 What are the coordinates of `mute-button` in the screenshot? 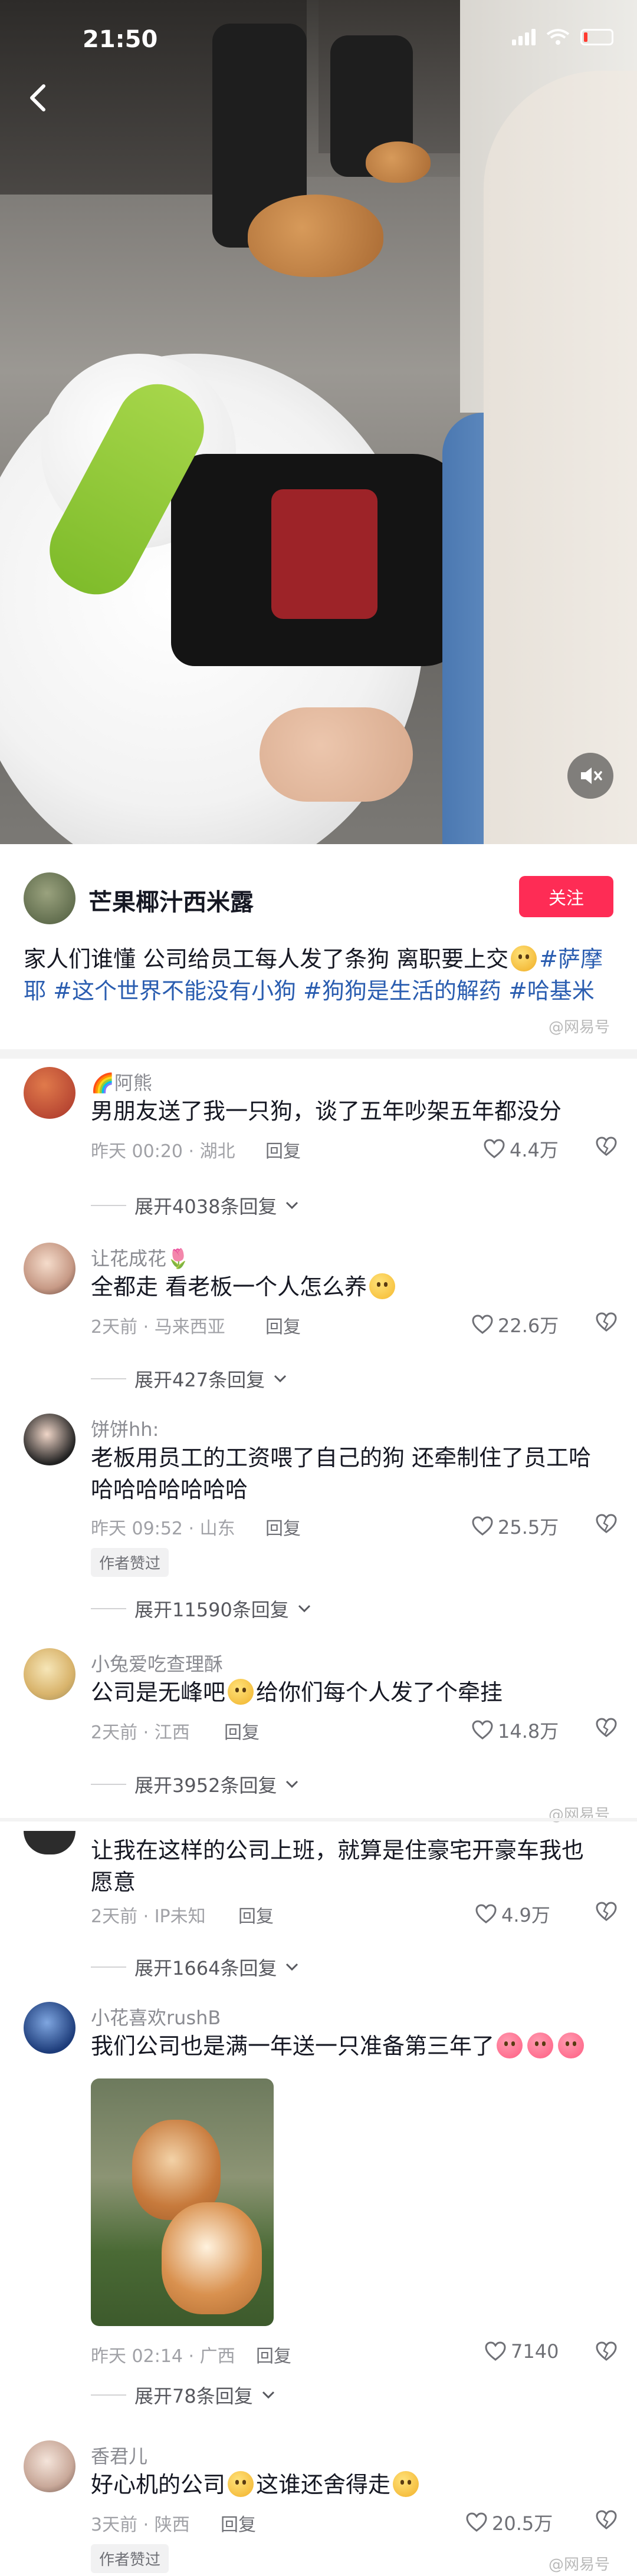 It's located at (590, 776).